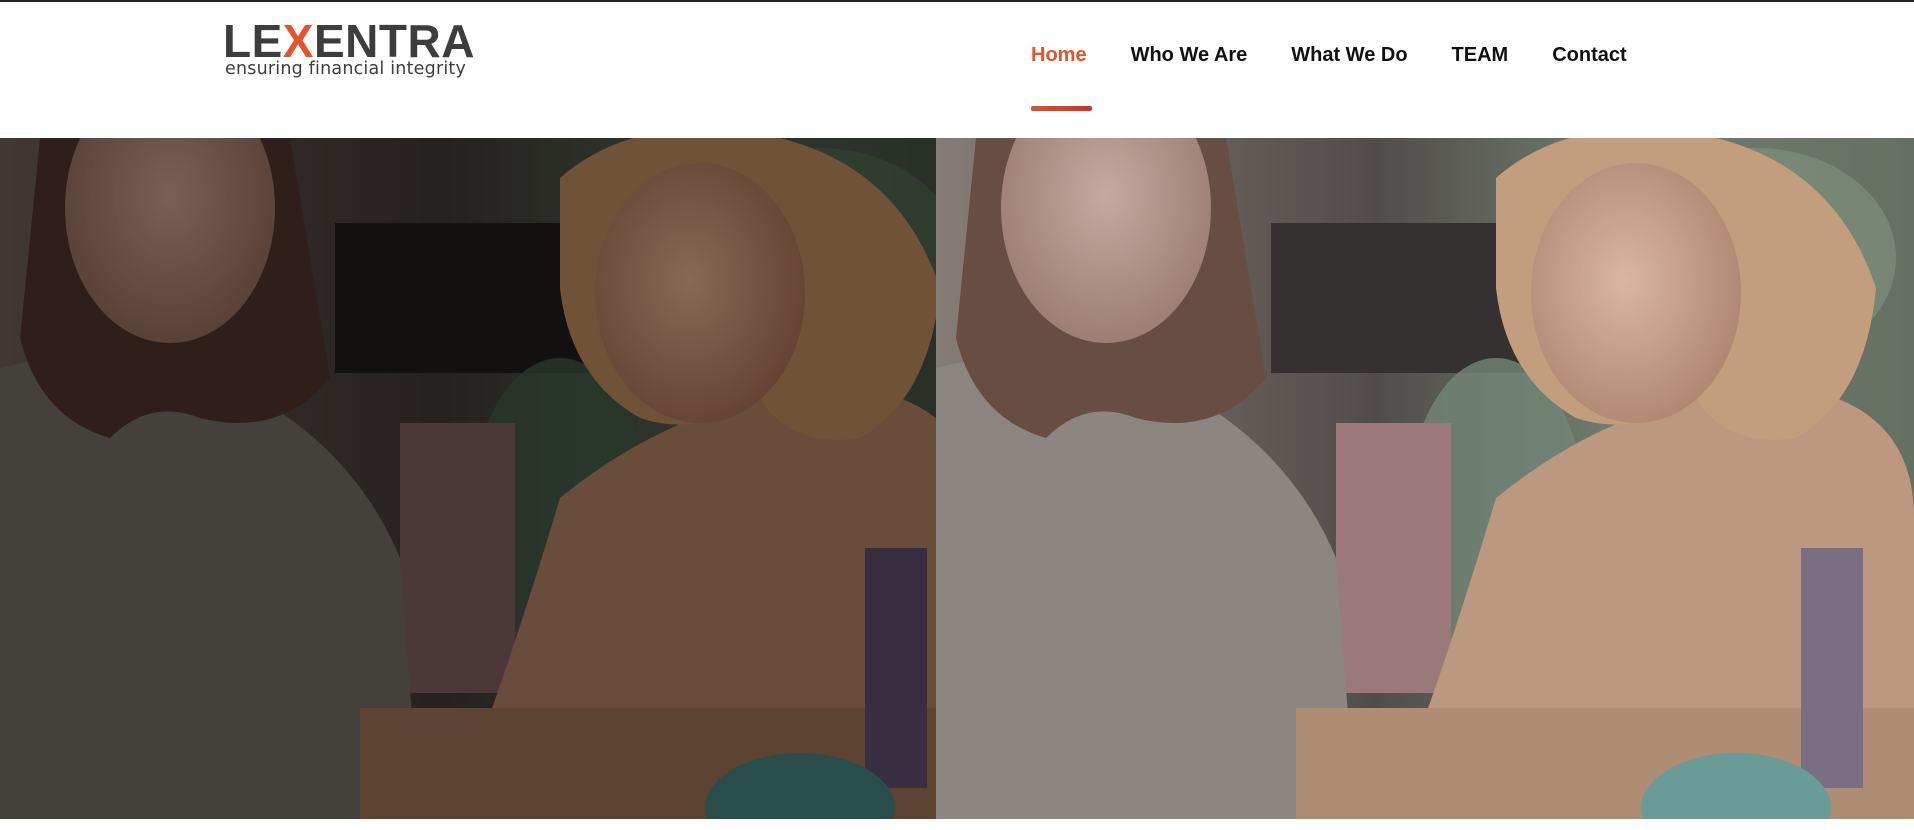 This screenshot has width=1914, height=830. I want to click on site-logo: LEXENTRA ensuring financial integrity, so click(348, 51).